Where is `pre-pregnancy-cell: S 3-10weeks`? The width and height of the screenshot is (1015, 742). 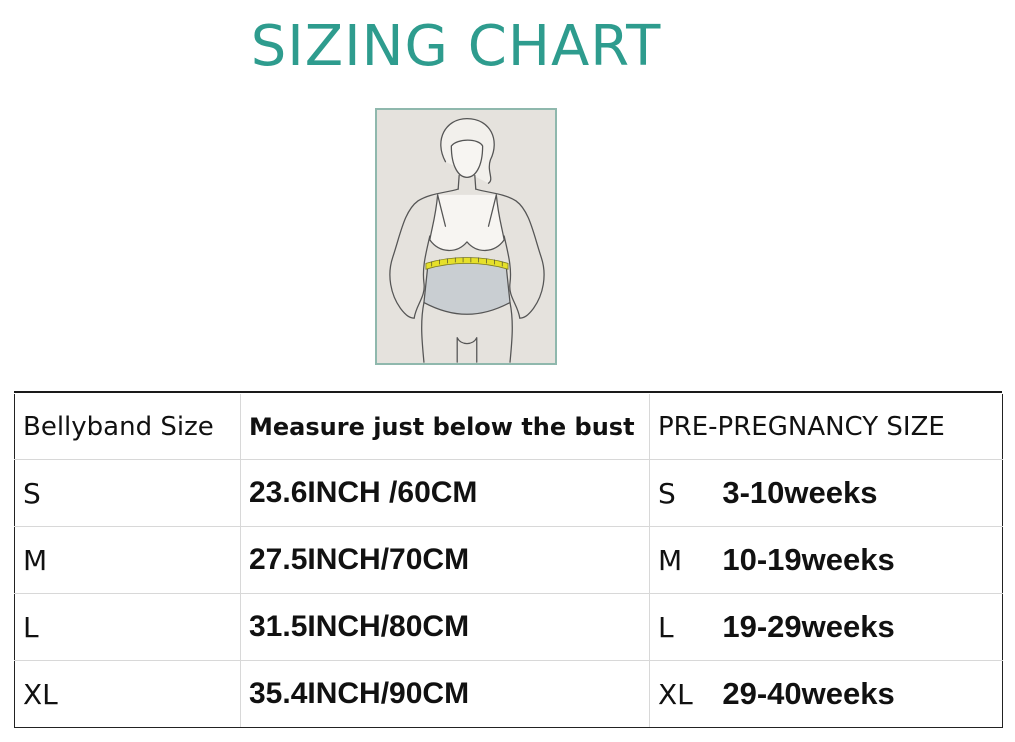
pre-pregnancy-cell: S 3-10weeks is located at coordinates (826, 493).